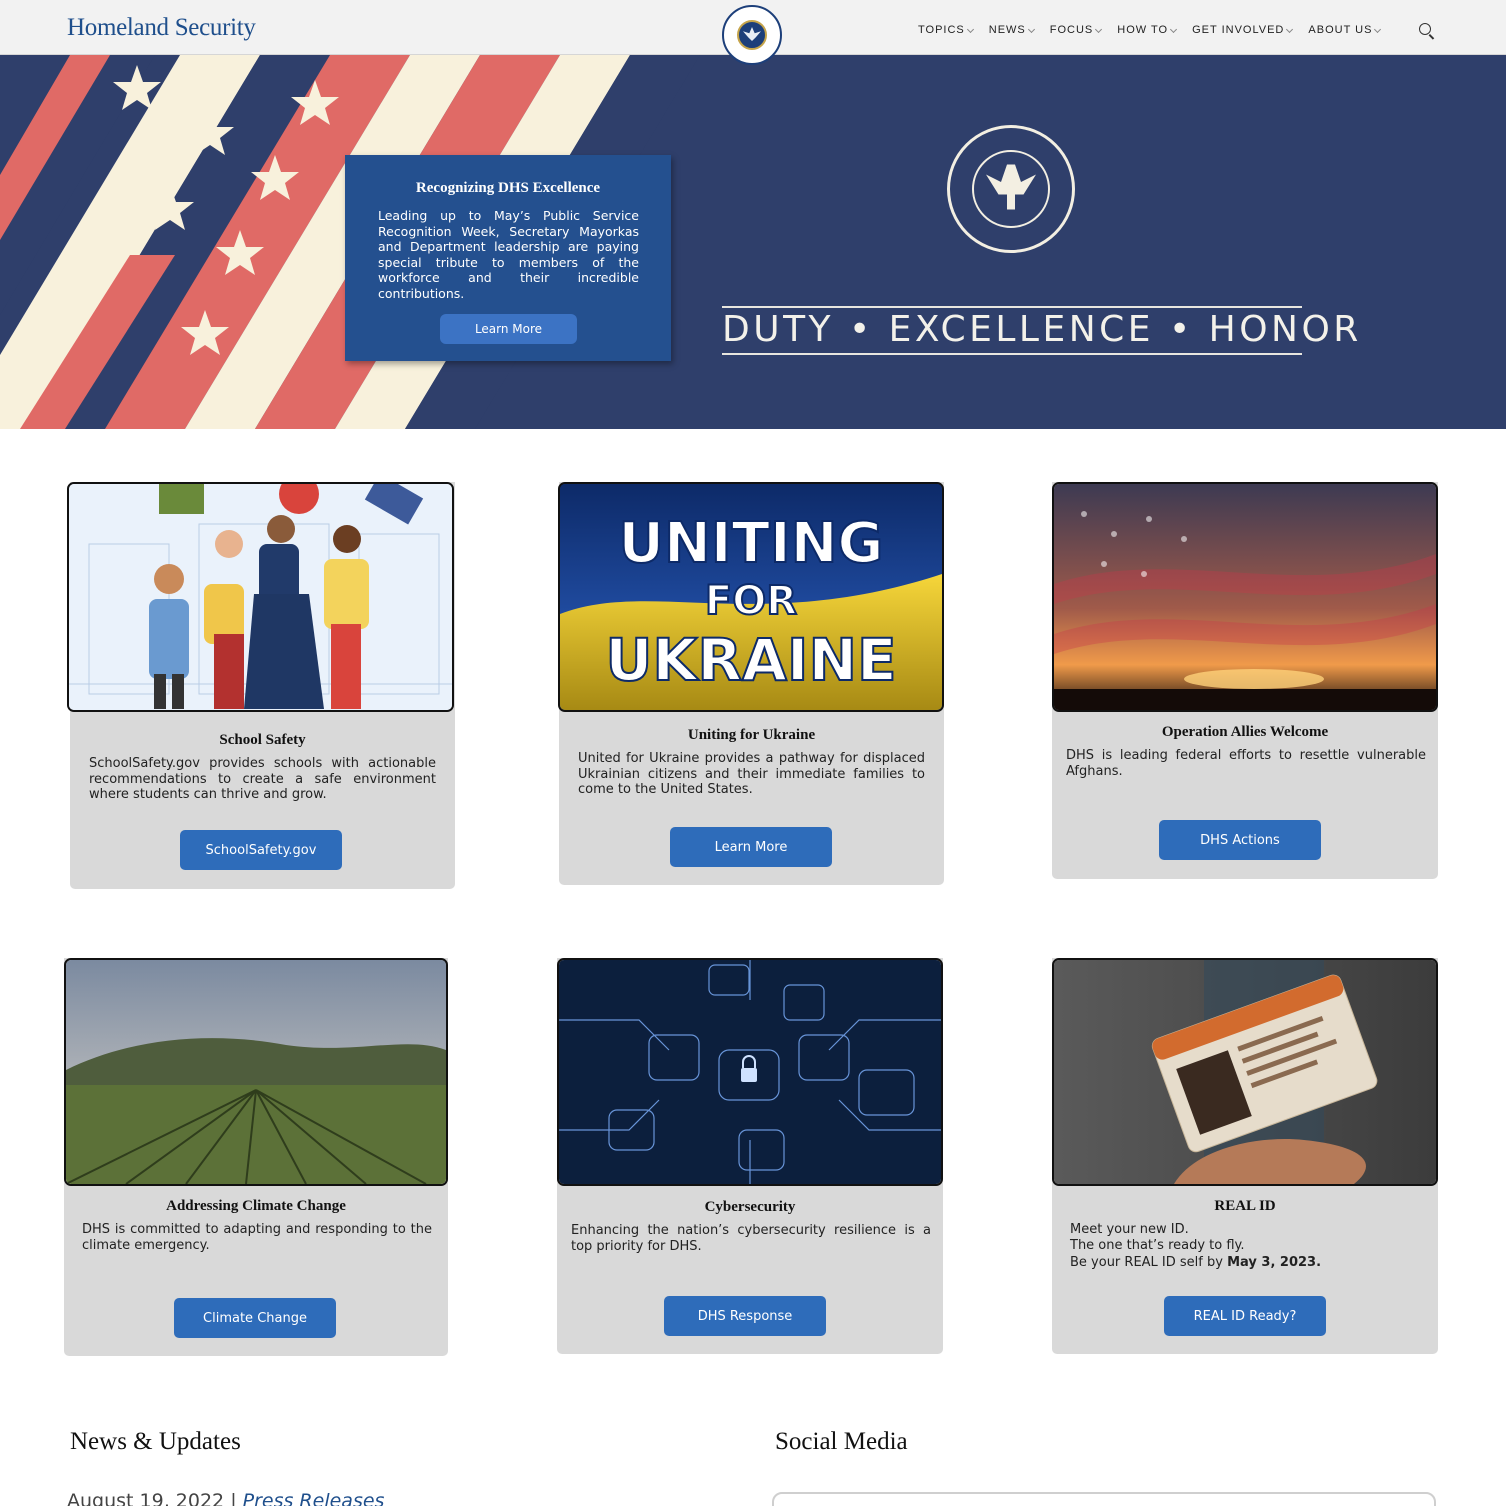 The image size is (1506, 1506). What do you see at coordinates (1007, 30) in the screenshot?
I see `nav-label: NEWS` at bounding box center [1007, 30].